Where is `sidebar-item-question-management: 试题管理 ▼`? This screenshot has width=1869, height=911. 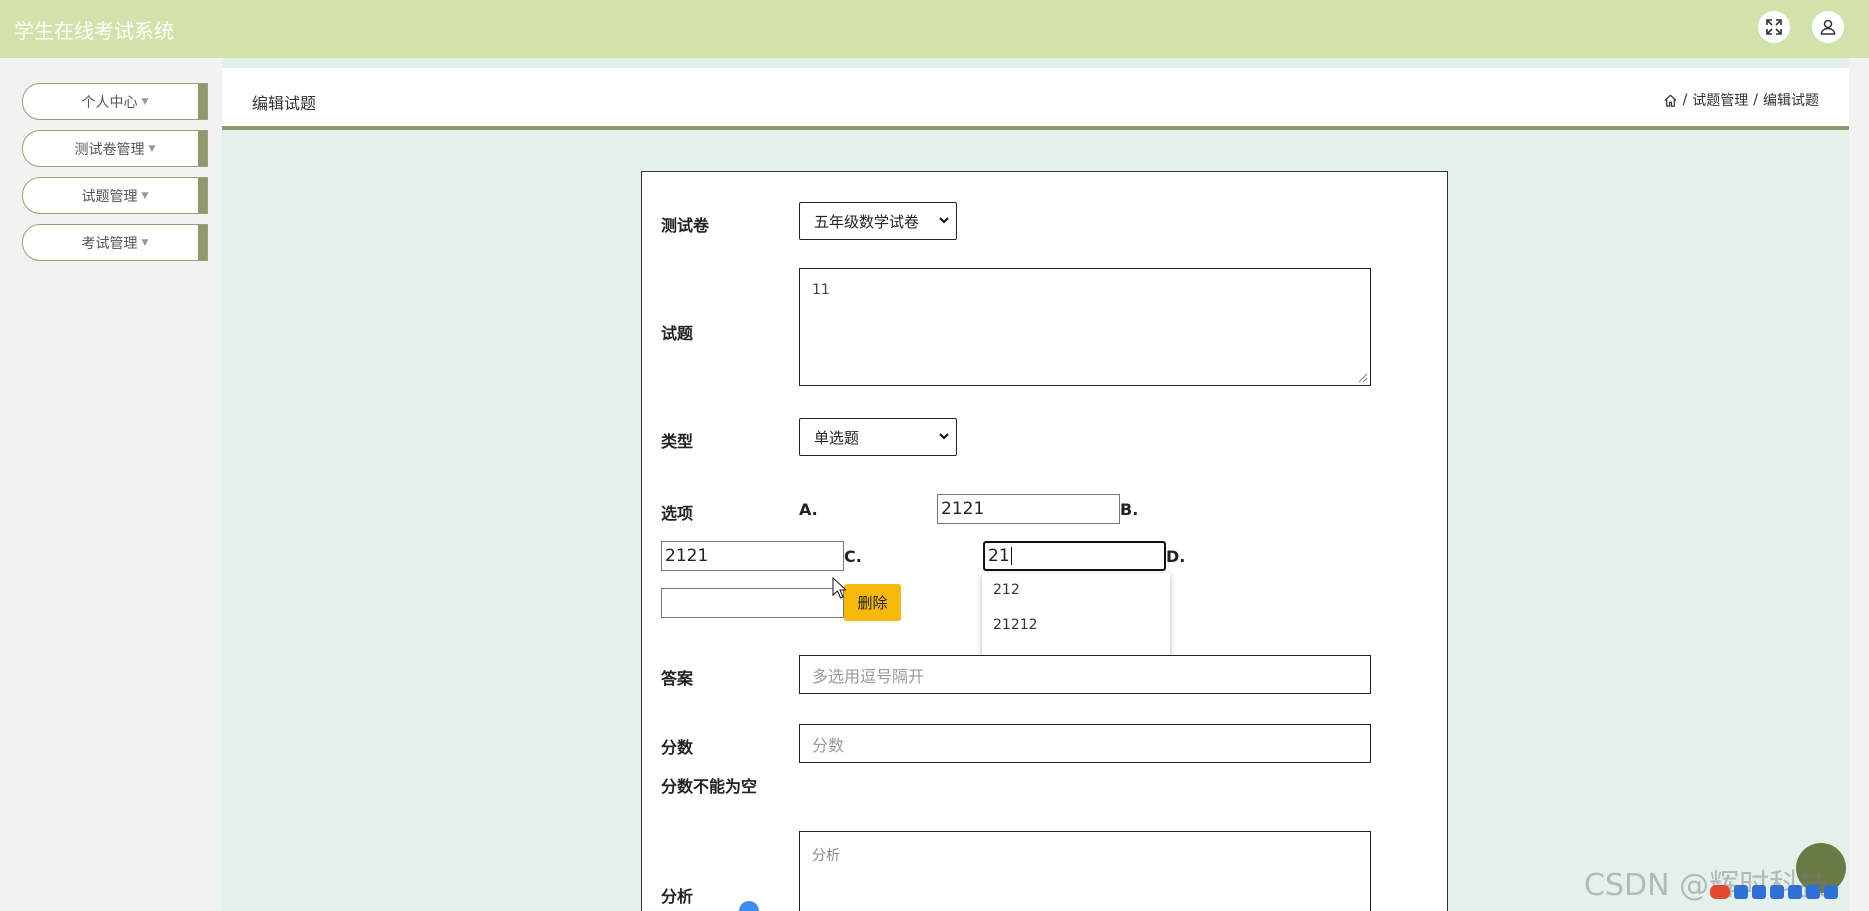
sidebar-item-question-management: 试题管理 ▼ is located at coordinates (115, 195).